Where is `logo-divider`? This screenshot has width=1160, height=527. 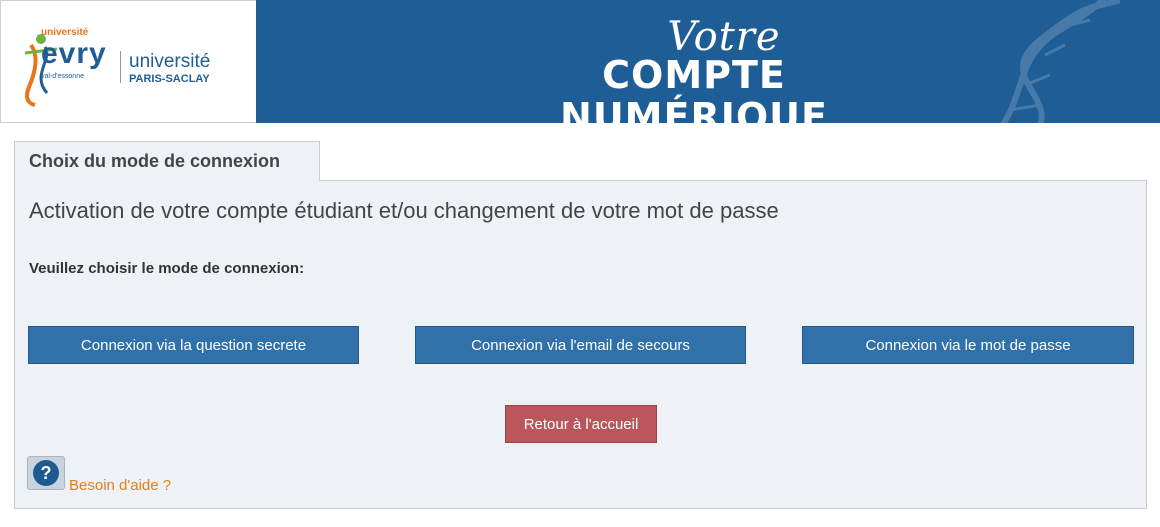
logo-divider is located at coordinates (120, 67).